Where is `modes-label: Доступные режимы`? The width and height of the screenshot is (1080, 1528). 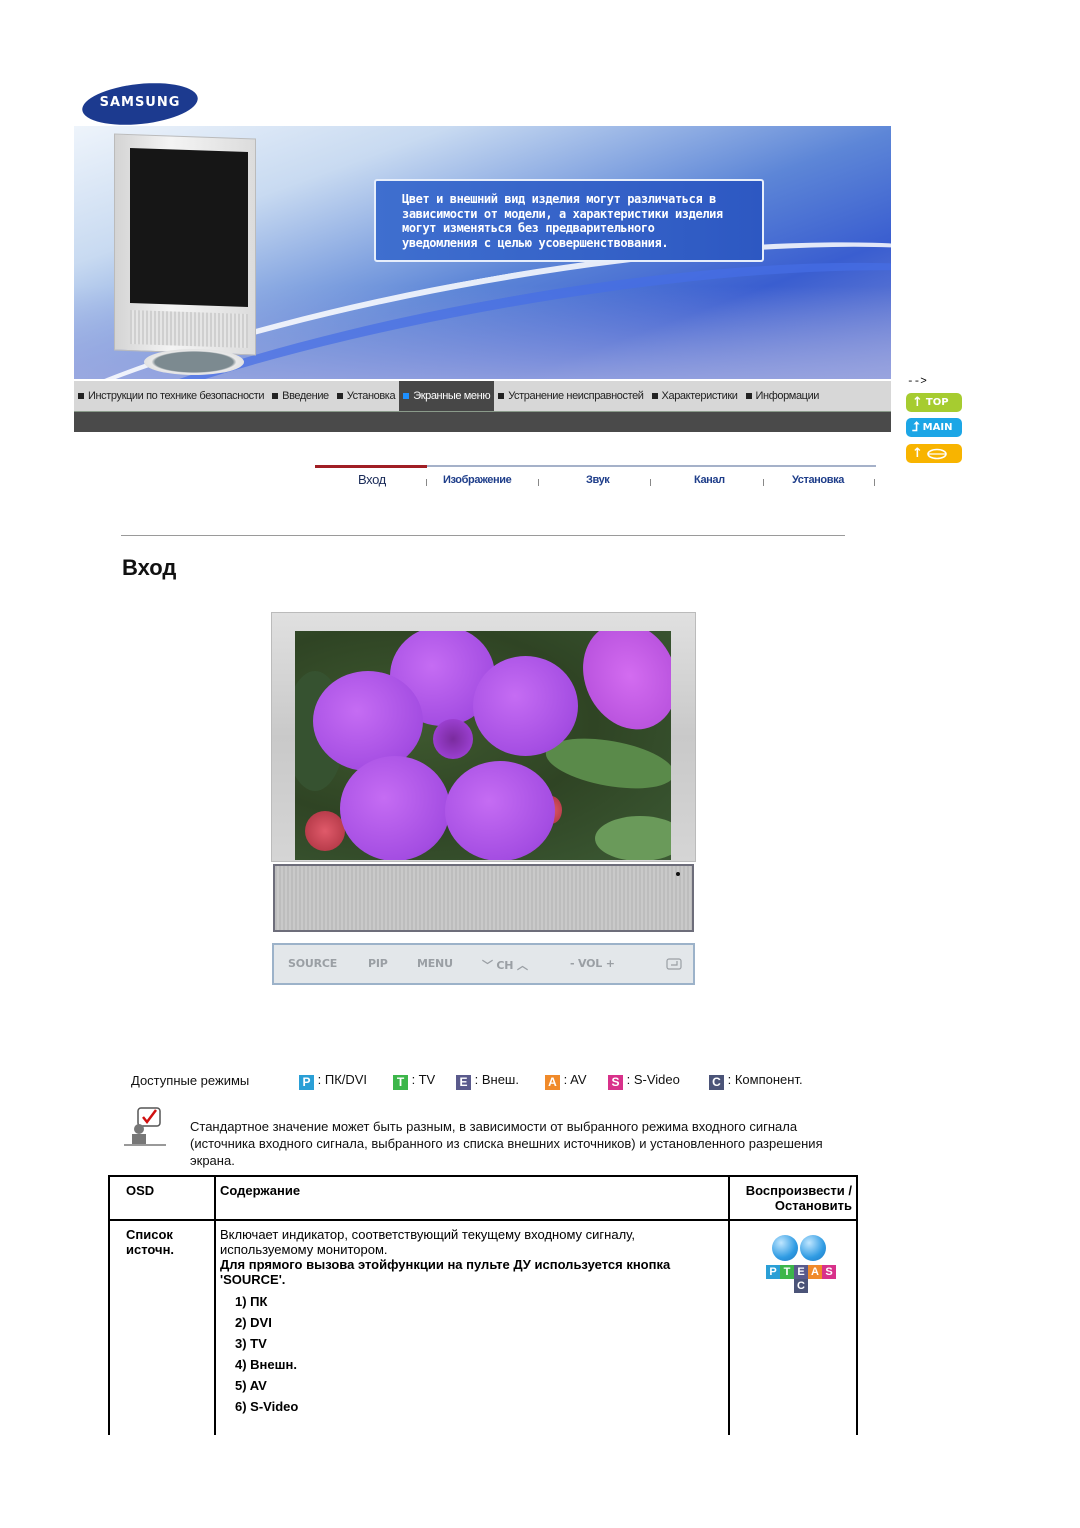
modes-label: Доступные режимы is located at coordinates (190, 1080).